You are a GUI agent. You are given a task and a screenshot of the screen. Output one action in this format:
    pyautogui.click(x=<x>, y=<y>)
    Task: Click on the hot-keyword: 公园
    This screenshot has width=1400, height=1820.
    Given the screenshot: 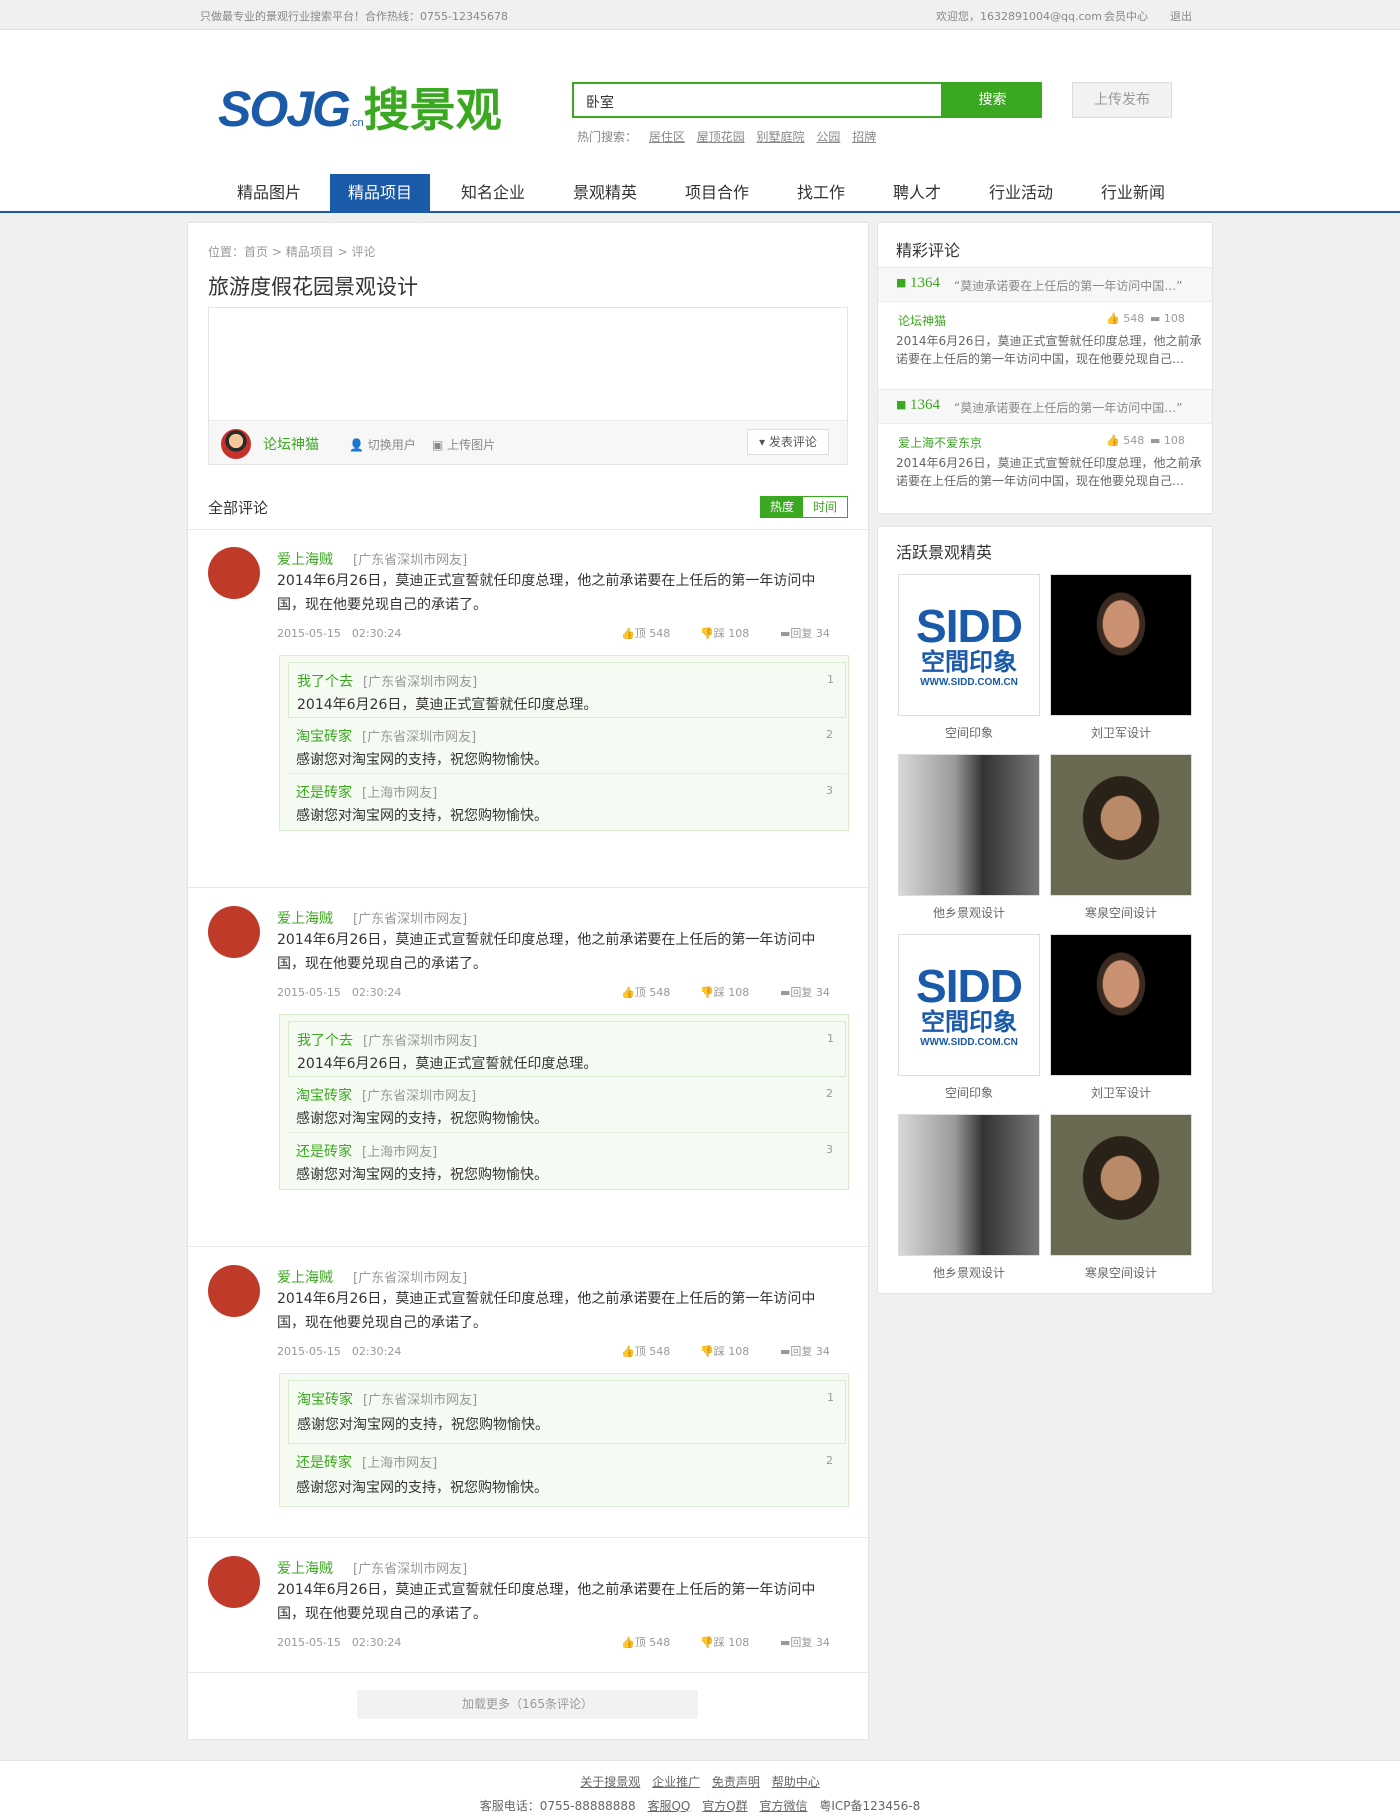 What is the action you would take?
    pyautogui.click(x=828, y=137)
    